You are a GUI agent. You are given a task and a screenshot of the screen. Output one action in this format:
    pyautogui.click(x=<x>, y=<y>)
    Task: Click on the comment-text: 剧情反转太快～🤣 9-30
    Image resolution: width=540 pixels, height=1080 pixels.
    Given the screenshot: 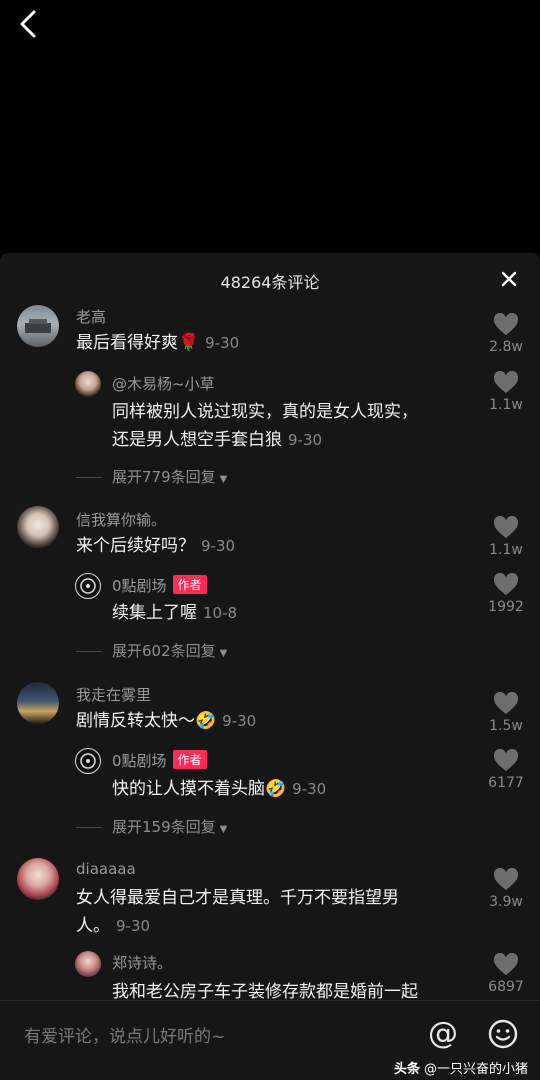 What is the action you would take?
    pyautogui.click(x=166, y=721)
    